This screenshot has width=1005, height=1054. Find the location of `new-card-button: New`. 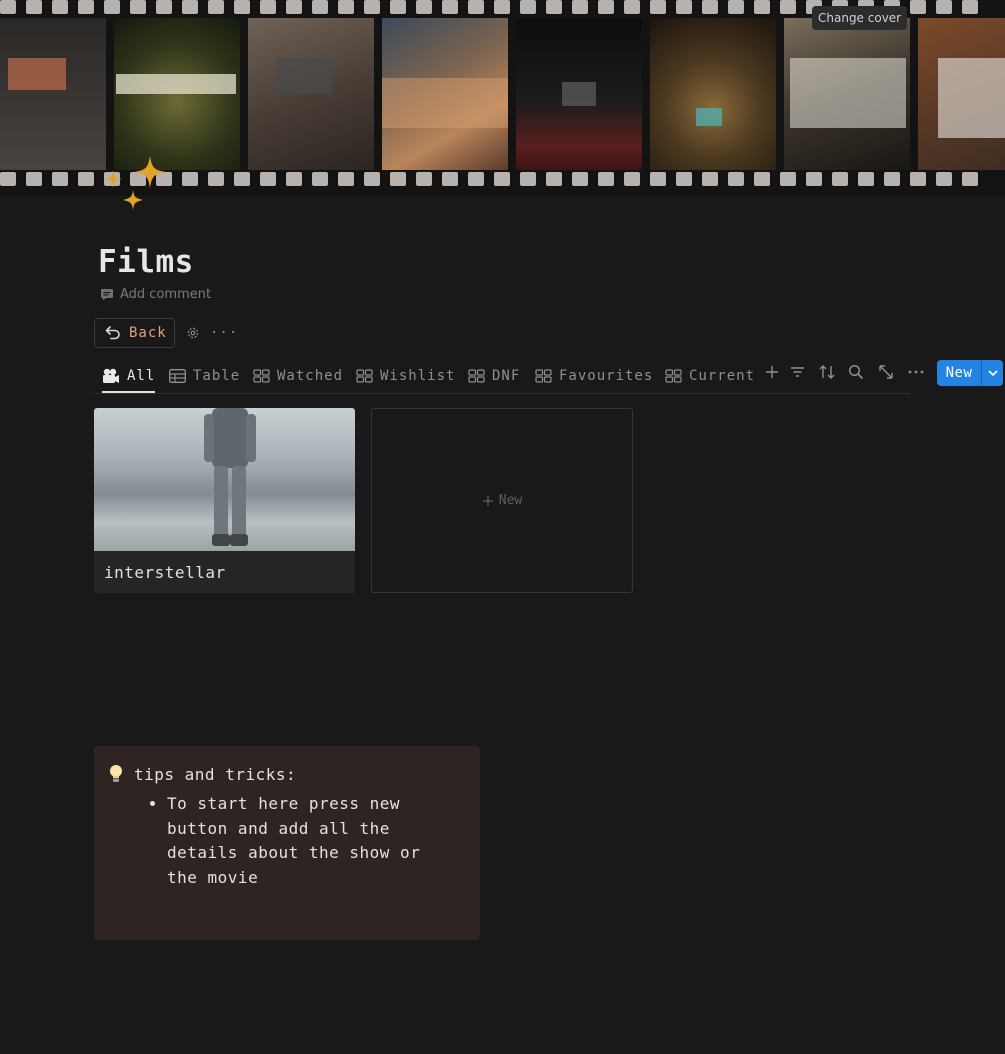

new-card-button: New is located at coordinates (502, 500).